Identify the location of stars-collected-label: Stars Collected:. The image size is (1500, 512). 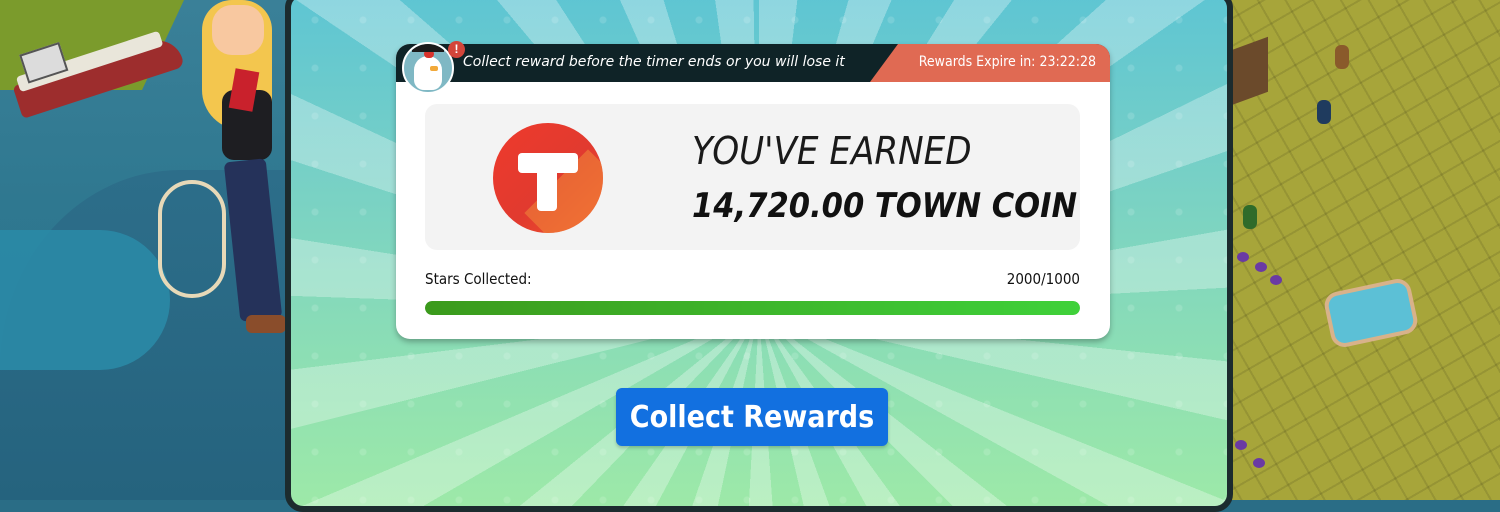
(478, 279).